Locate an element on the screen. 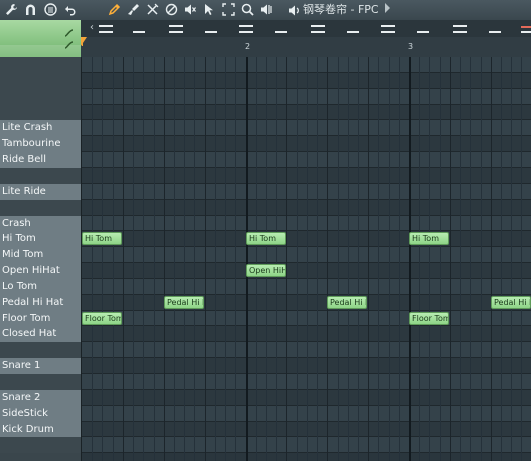  instrument-label: Kick Drum is located at coordinates (28, 429).